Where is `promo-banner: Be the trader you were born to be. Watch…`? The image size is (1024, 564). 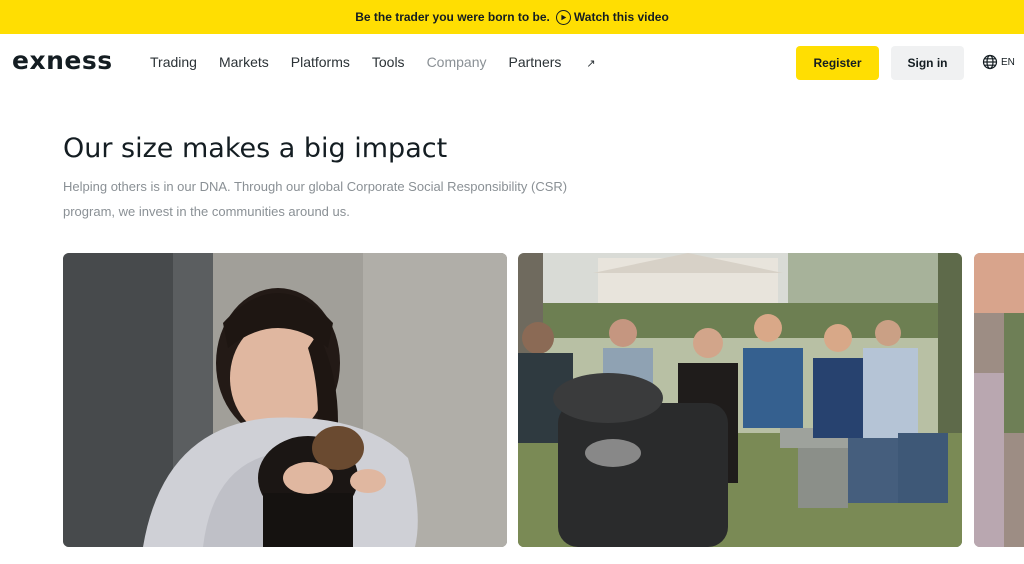 promo-banner: Be the trader you were born to be. Watch… is located at coordinates (512, 17).